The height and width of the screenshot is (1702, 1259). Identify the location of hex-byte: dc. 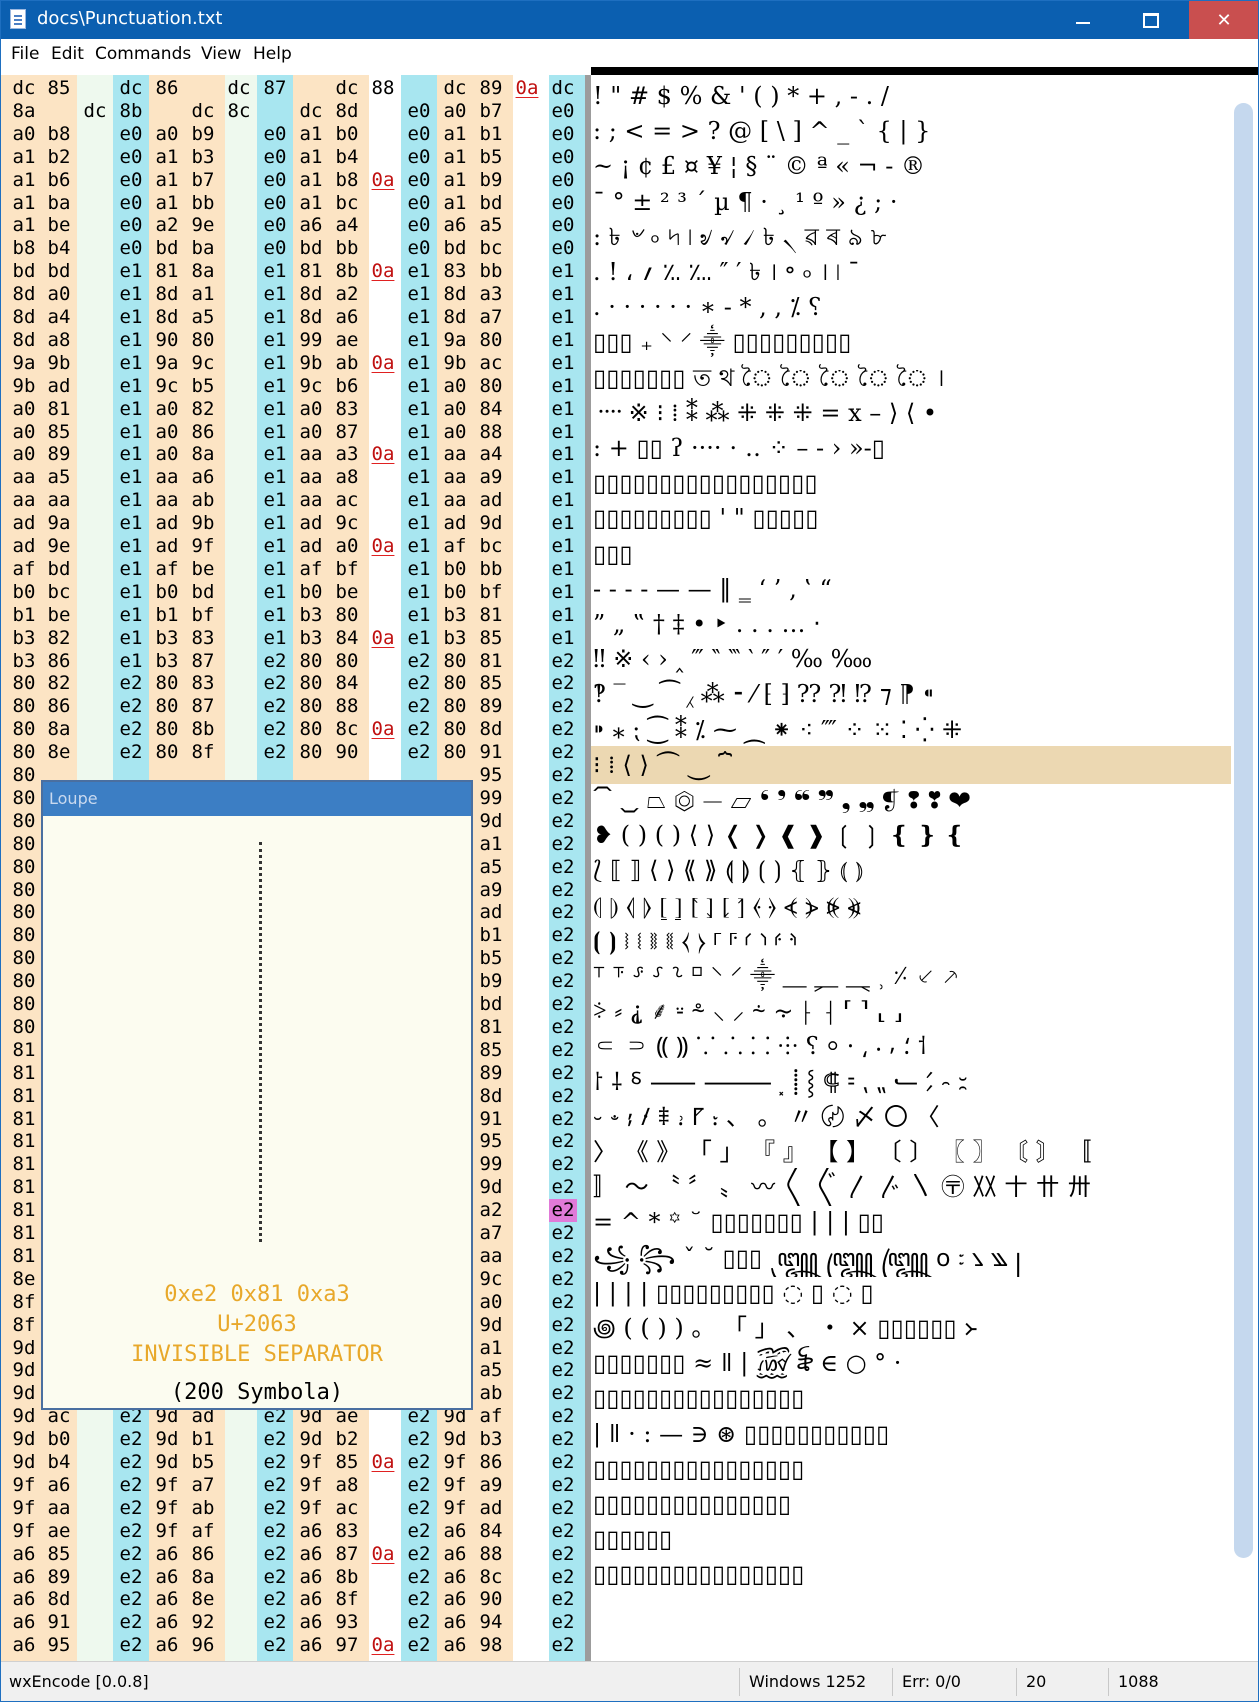
(455, 88).